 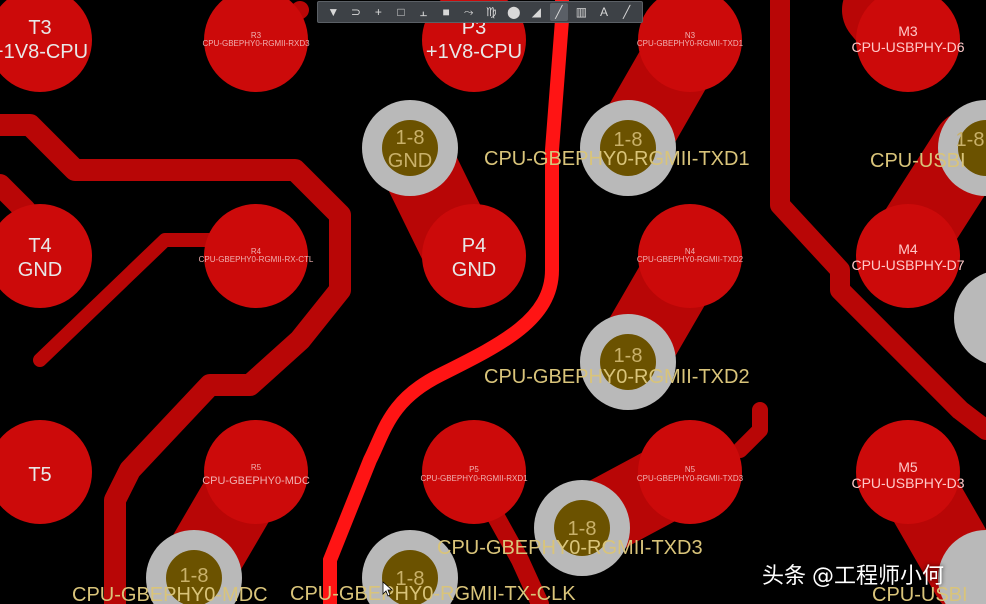 I want to click on rectangle-icon: □, so click(x=401, y=12).